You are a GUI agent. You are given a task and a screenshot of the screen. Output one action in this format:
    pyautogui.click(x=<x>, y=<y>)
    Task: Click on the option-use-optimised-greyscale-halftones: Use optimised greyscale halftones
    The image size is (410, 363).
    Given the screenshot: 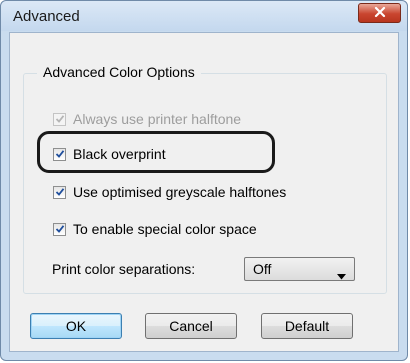 What is the action you would take?
    pyautogui.click(x=169, y=192)
    